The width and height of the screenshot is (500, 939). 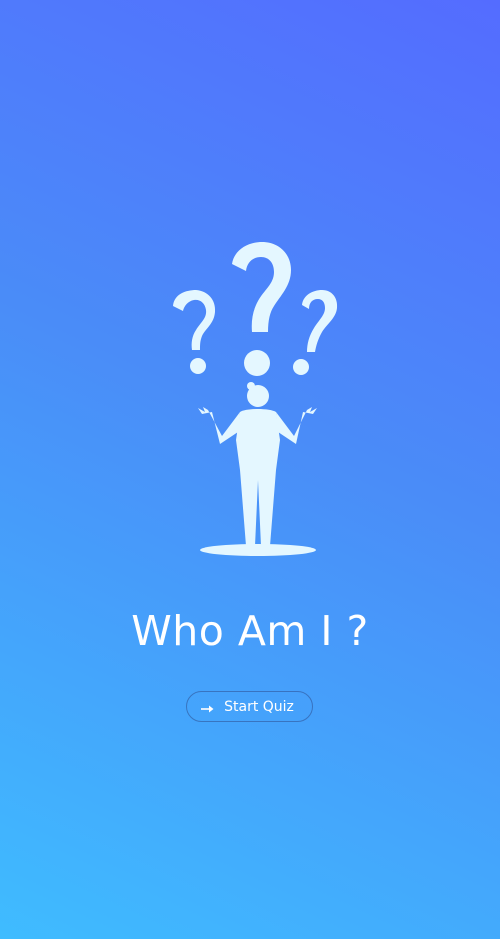 I want to click on person-with-question-marks-illustration, so click(x=255, y=399).